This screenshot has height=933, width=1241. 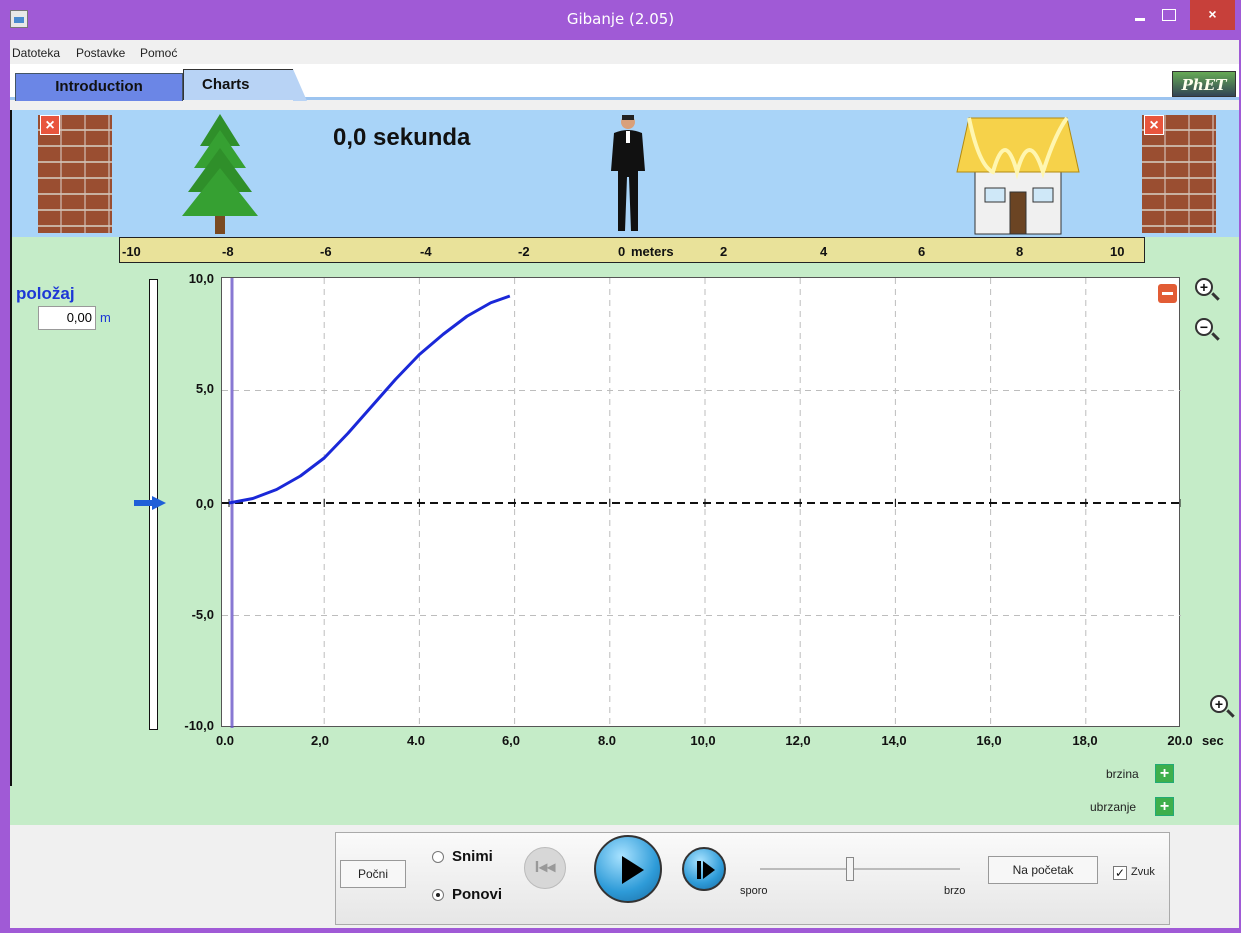 I want to click on y-tick-label: 10,0, so click(x=201, y=278).